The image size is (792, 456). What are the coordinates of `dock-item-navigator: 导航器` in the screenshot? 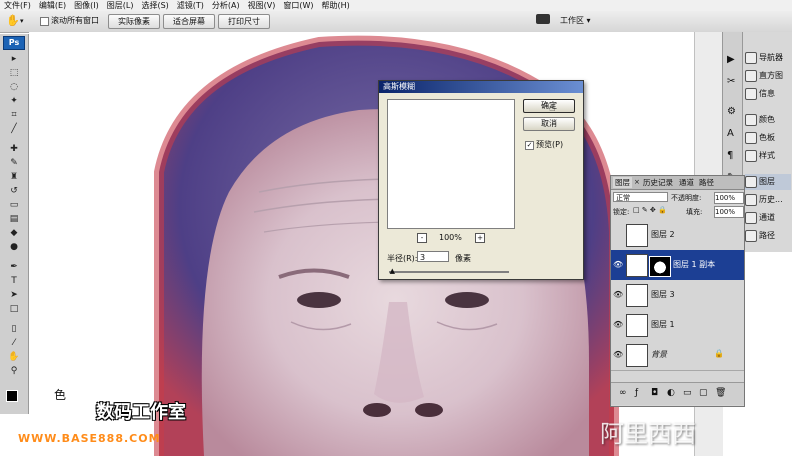 It's located at (768, 58).